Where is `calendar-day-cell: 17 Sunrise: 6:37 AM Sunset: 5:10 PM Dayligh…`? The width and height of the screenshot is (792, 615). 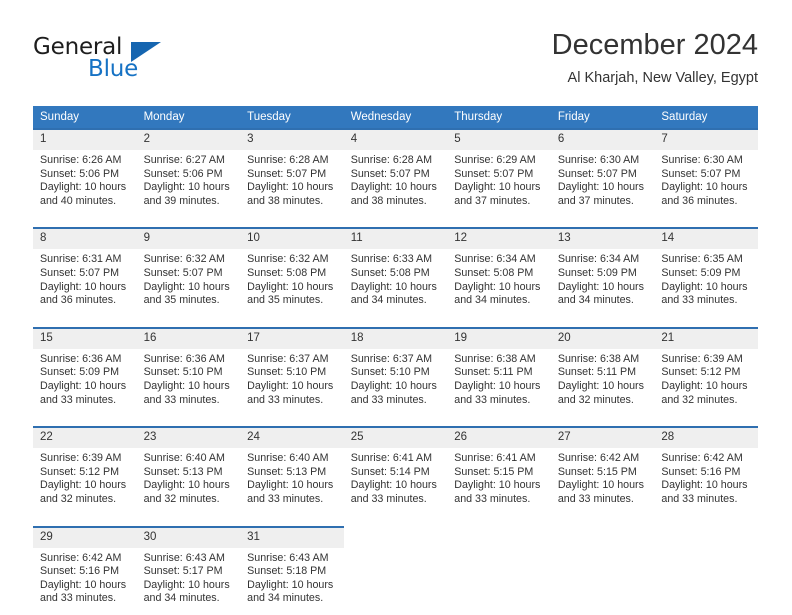
calendar-day-cell: 17 Sunrise: 6:37 AM Sunset: 5:10 PM Dayligh… is located at coordinates (292, 371).